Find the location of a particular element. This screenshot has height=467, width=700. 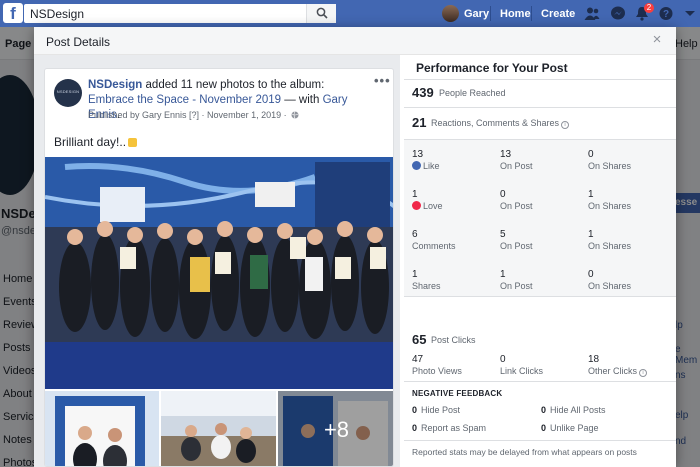

comments-on-post-count: 5 is located at coordinates (503, 234).